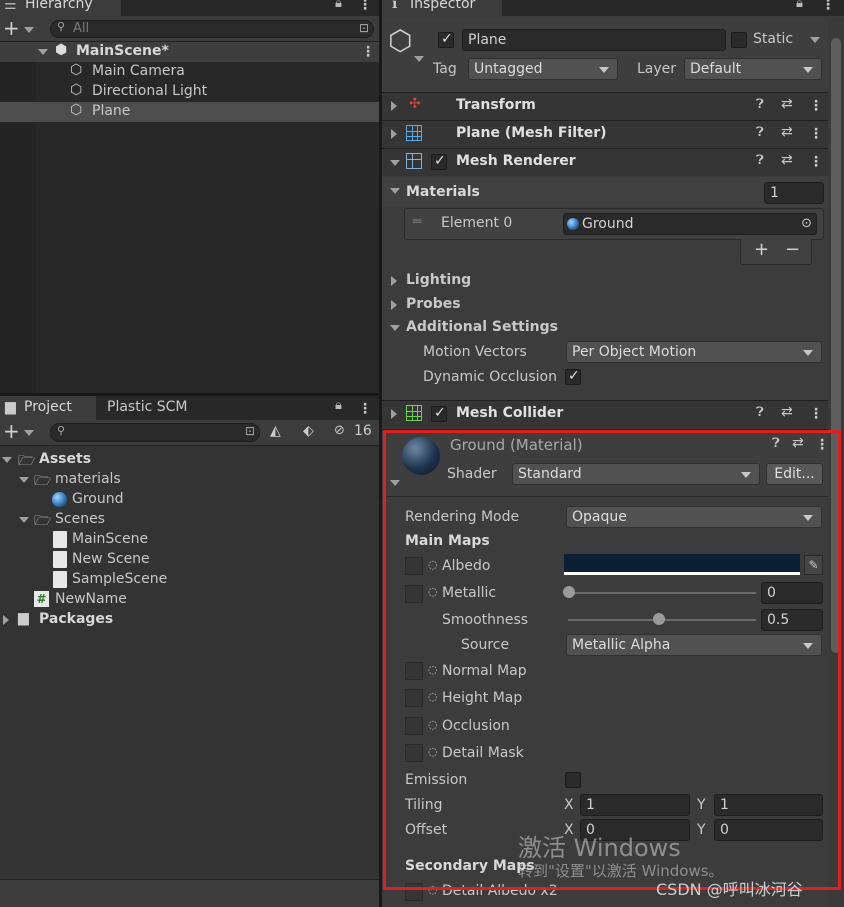  What do you see at coordinates (753, 69) in the screenshot?
I see `layer-dropdown: Default` at bounding box center [753, 69].